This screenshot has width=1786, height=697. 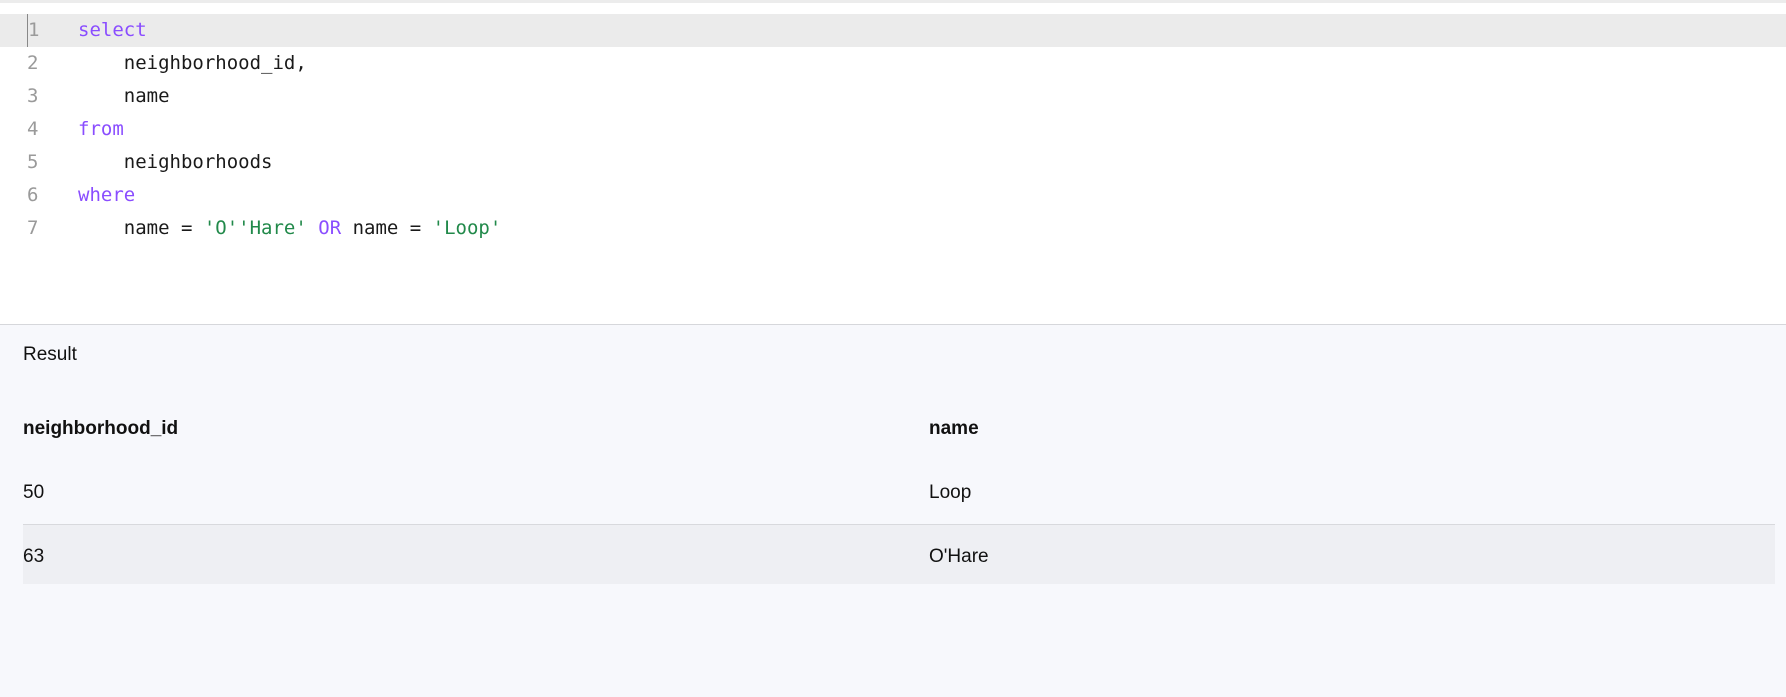 What do you see at coordinates (33, 228) in the screenshot?
I see `line-number: 7` at bounding box center [33, 228].